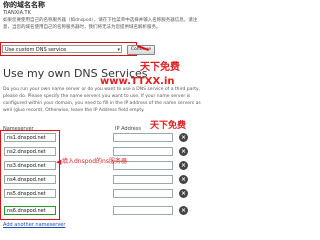 This screenshot has height=240, width=320. I want to click on table-row: ns4.dnspod.net ×, so click(105, 180).